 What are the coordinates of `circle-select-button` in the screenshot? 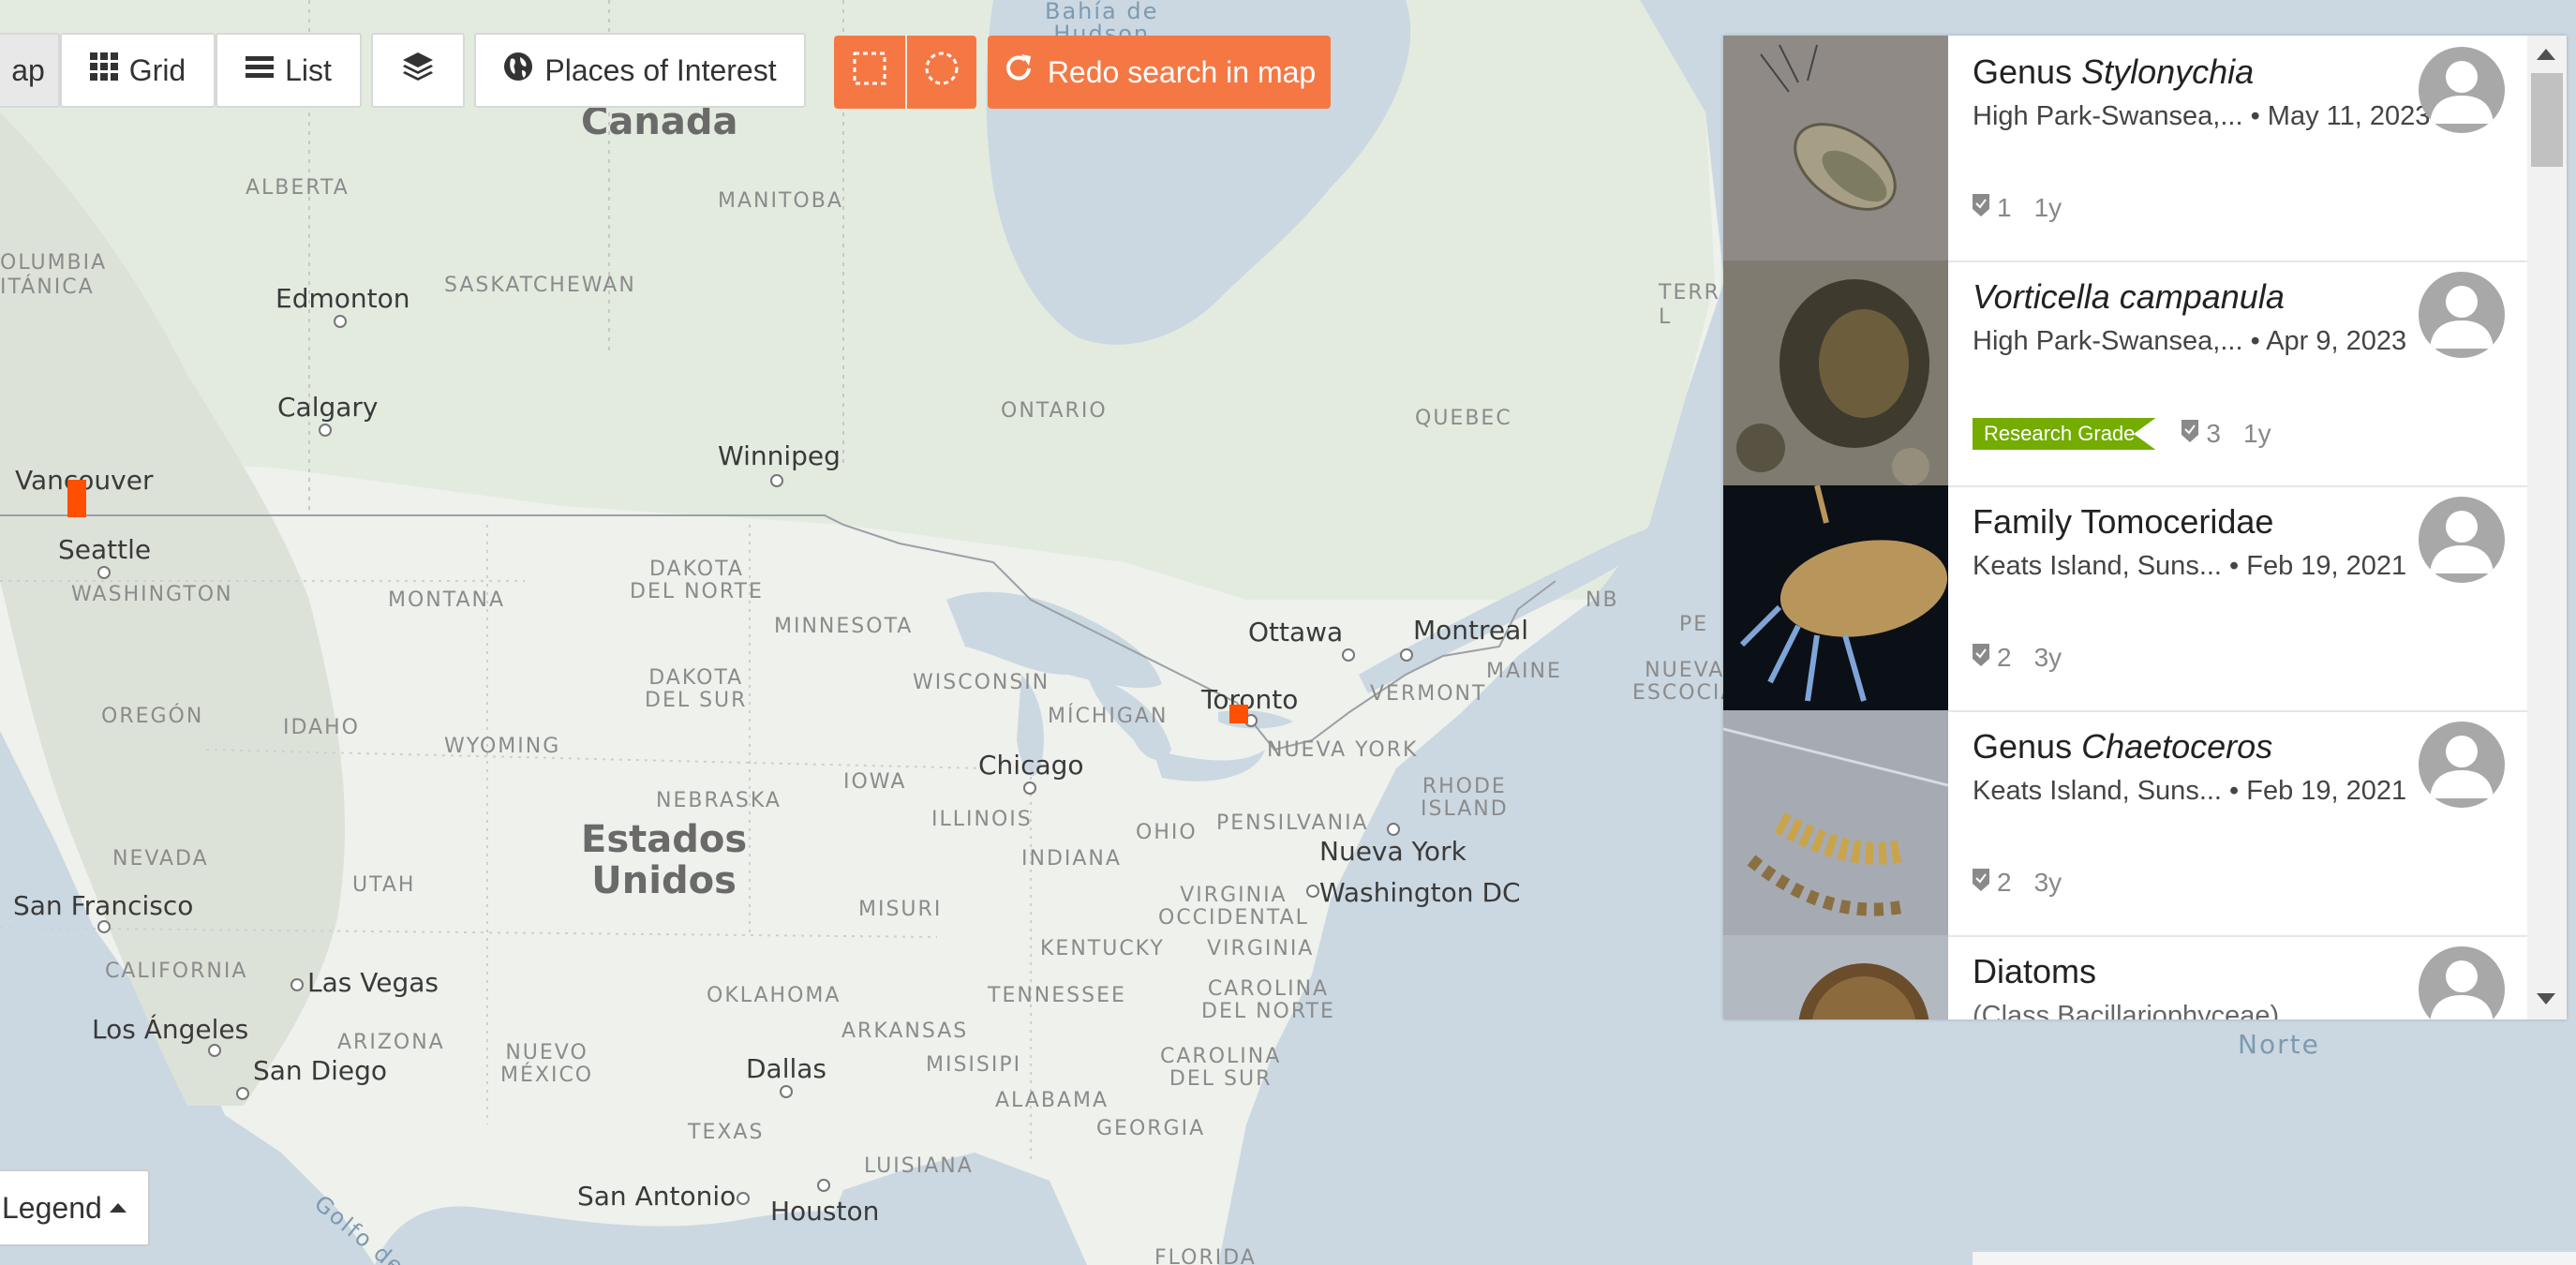 It's located at (941, 72).